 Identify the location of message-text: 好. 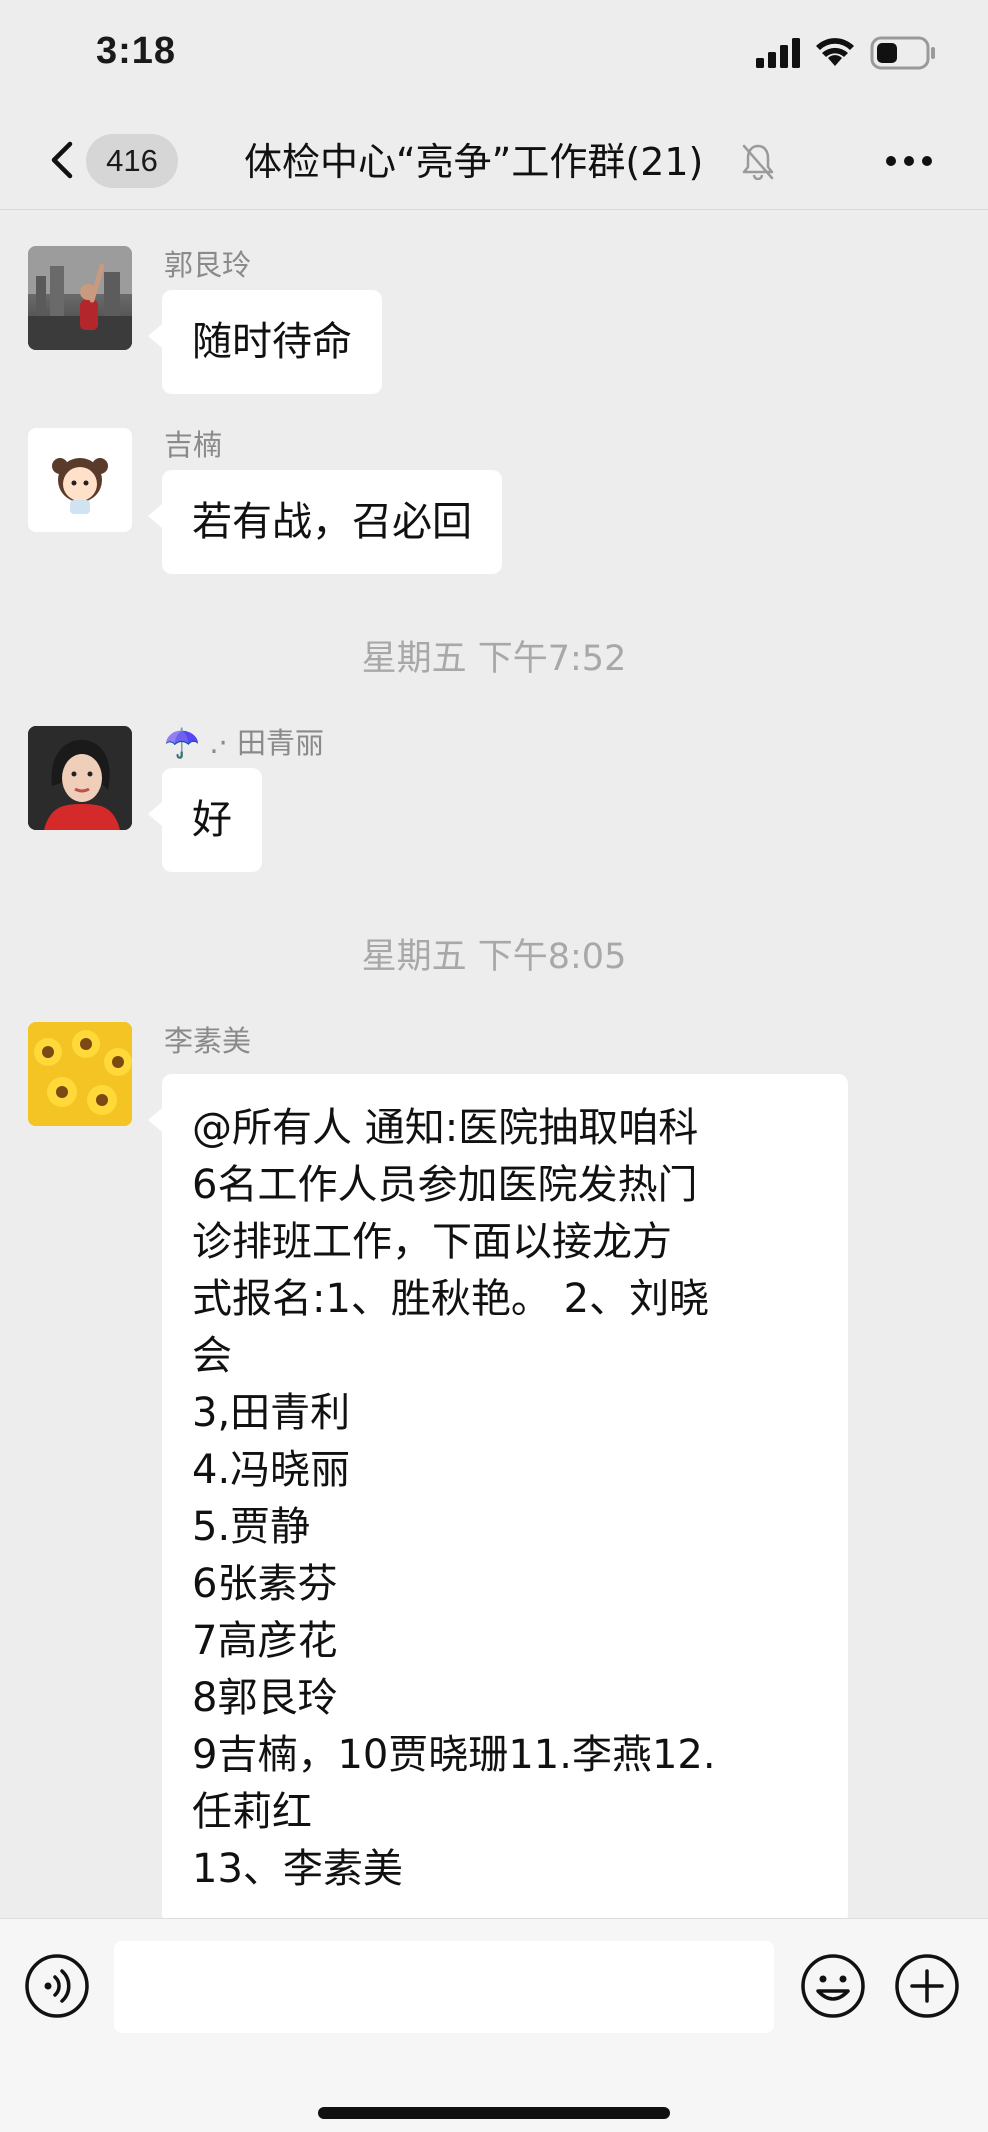
(212, 820).